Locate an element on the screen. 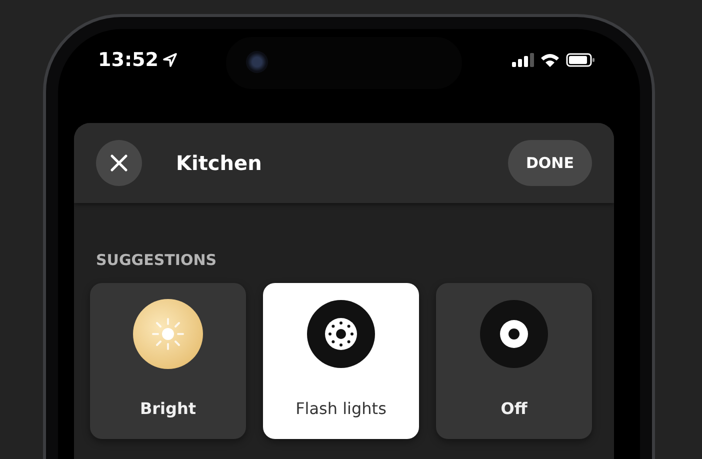 The width and height of the screenshot is (702, 459). close-icon is located at coordinates (119, 163).